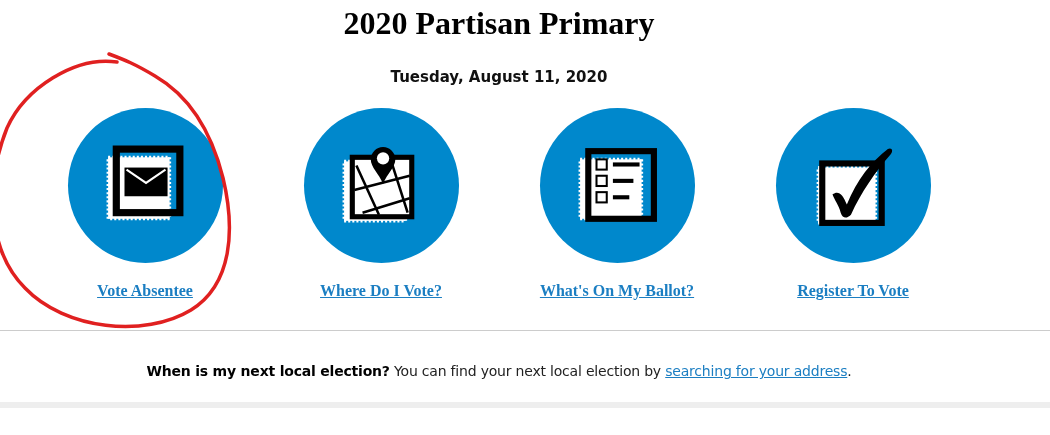 The image size is (1050, 435). What do you see at coordinates (853, 291) in the screenshot?
I see `action-link: Register To Vote` at bounding box center [853, 291].